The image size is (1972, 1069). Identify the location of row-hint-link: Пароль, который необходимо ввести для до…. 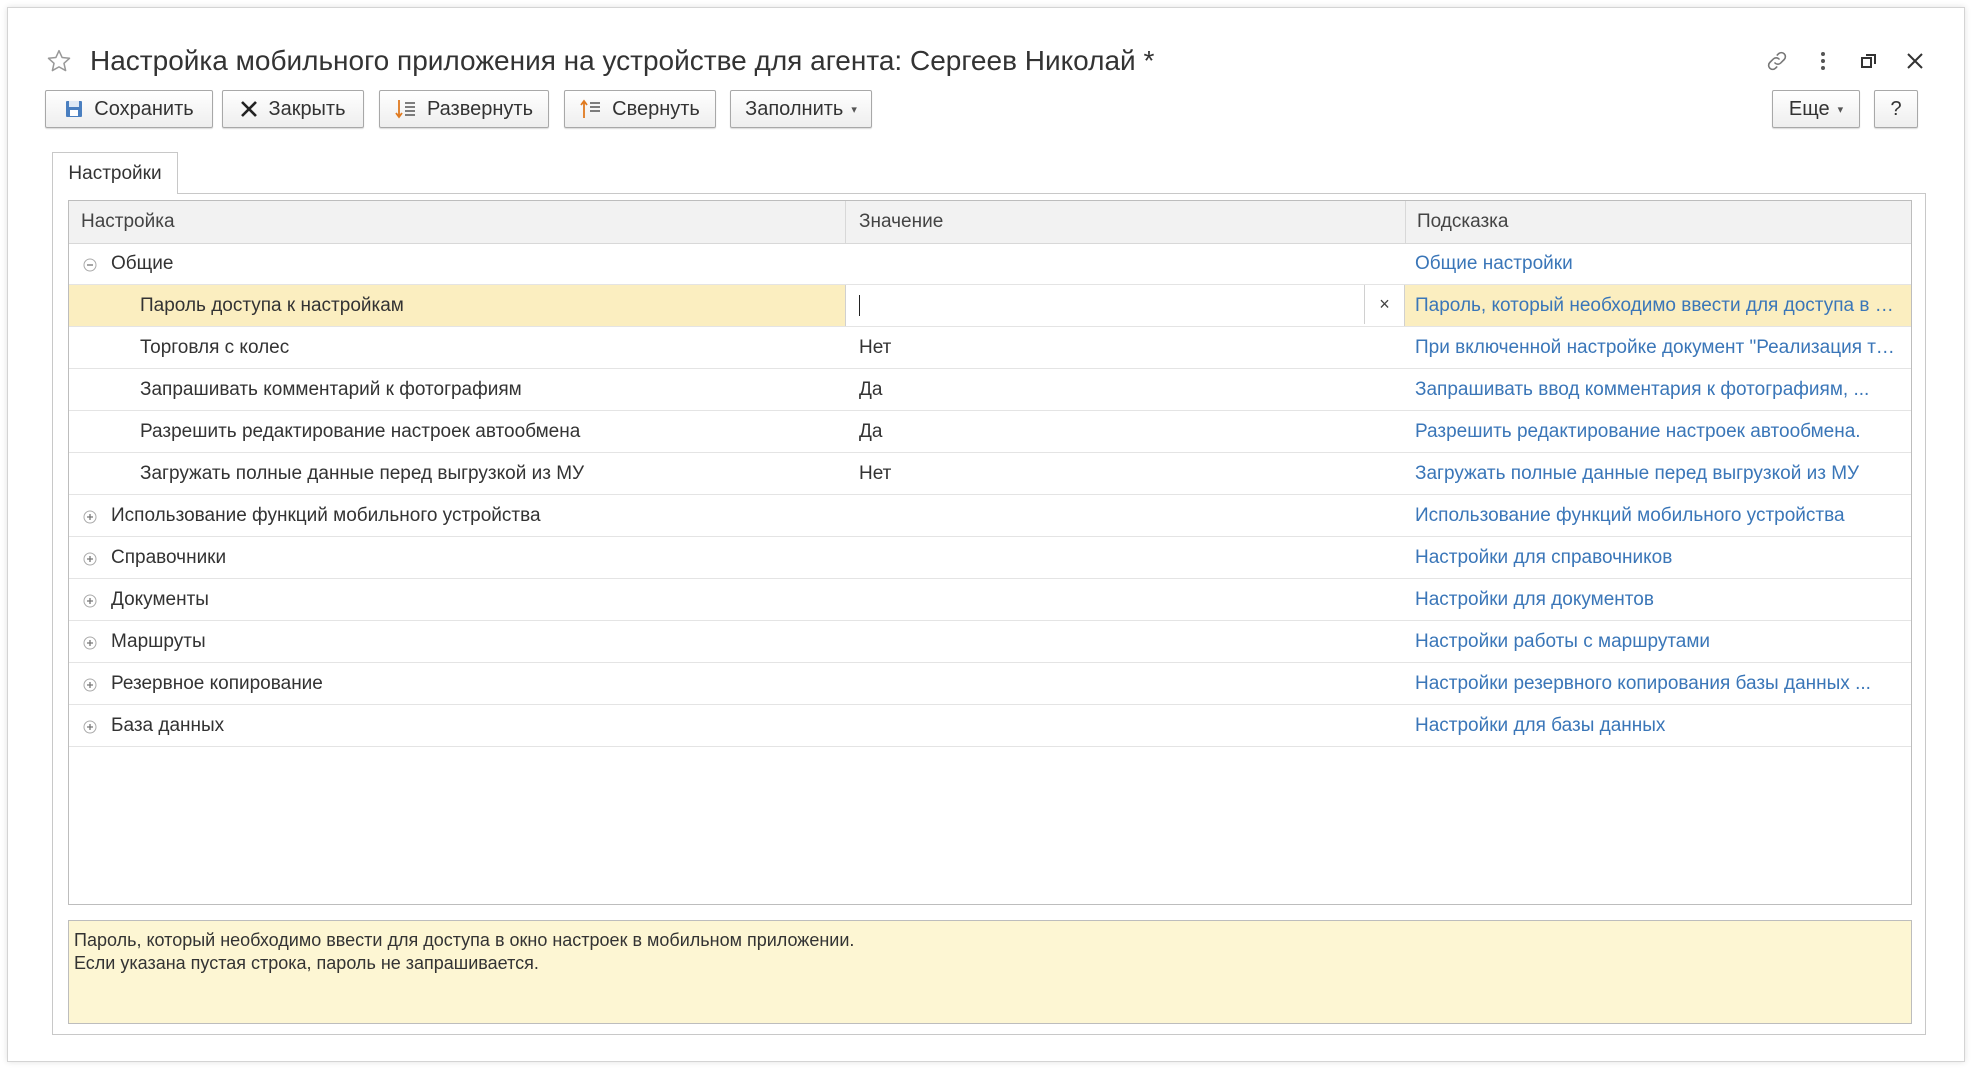
(1655, 305).